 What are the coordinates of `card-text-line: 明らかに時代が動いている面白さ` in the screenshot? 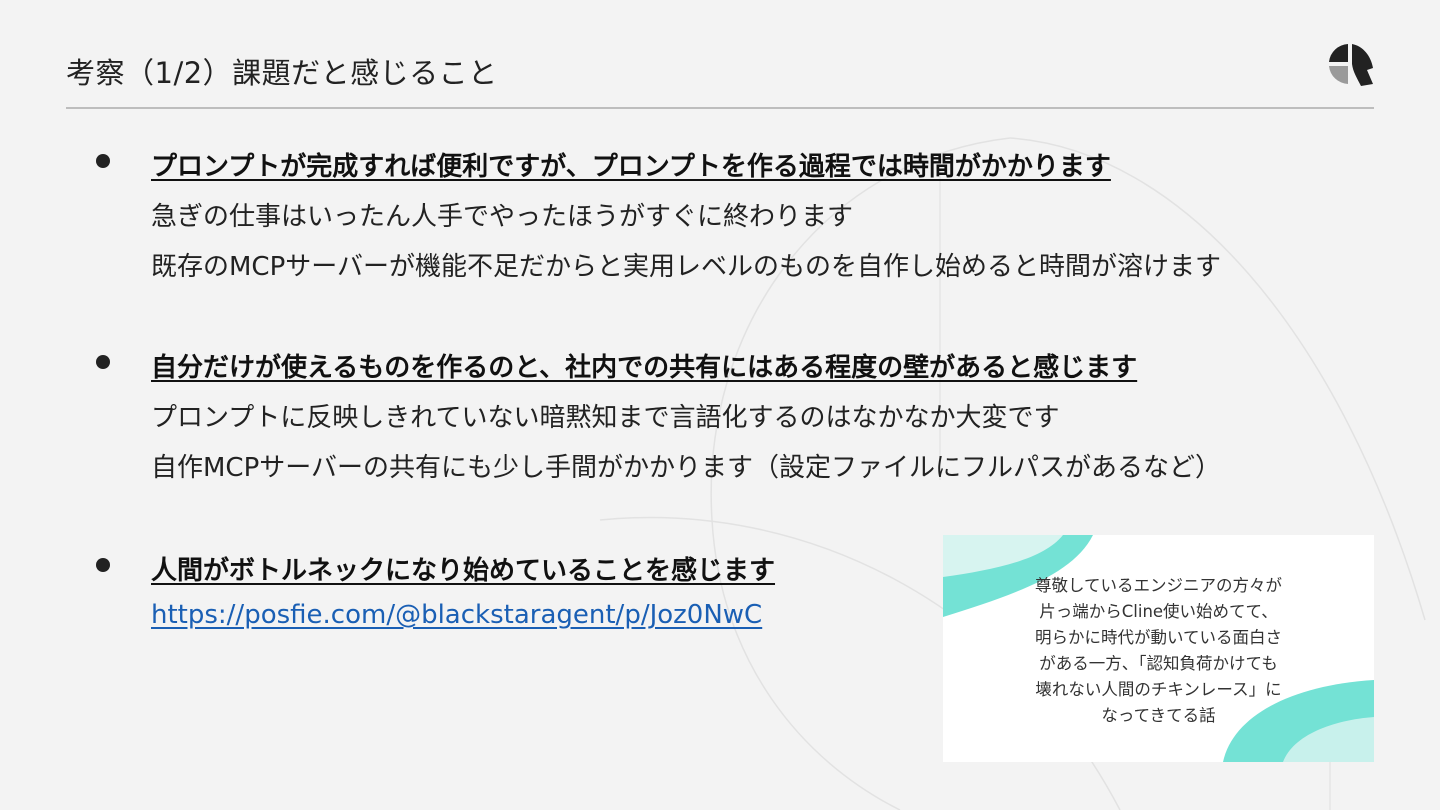 It's located at (1158, 637).